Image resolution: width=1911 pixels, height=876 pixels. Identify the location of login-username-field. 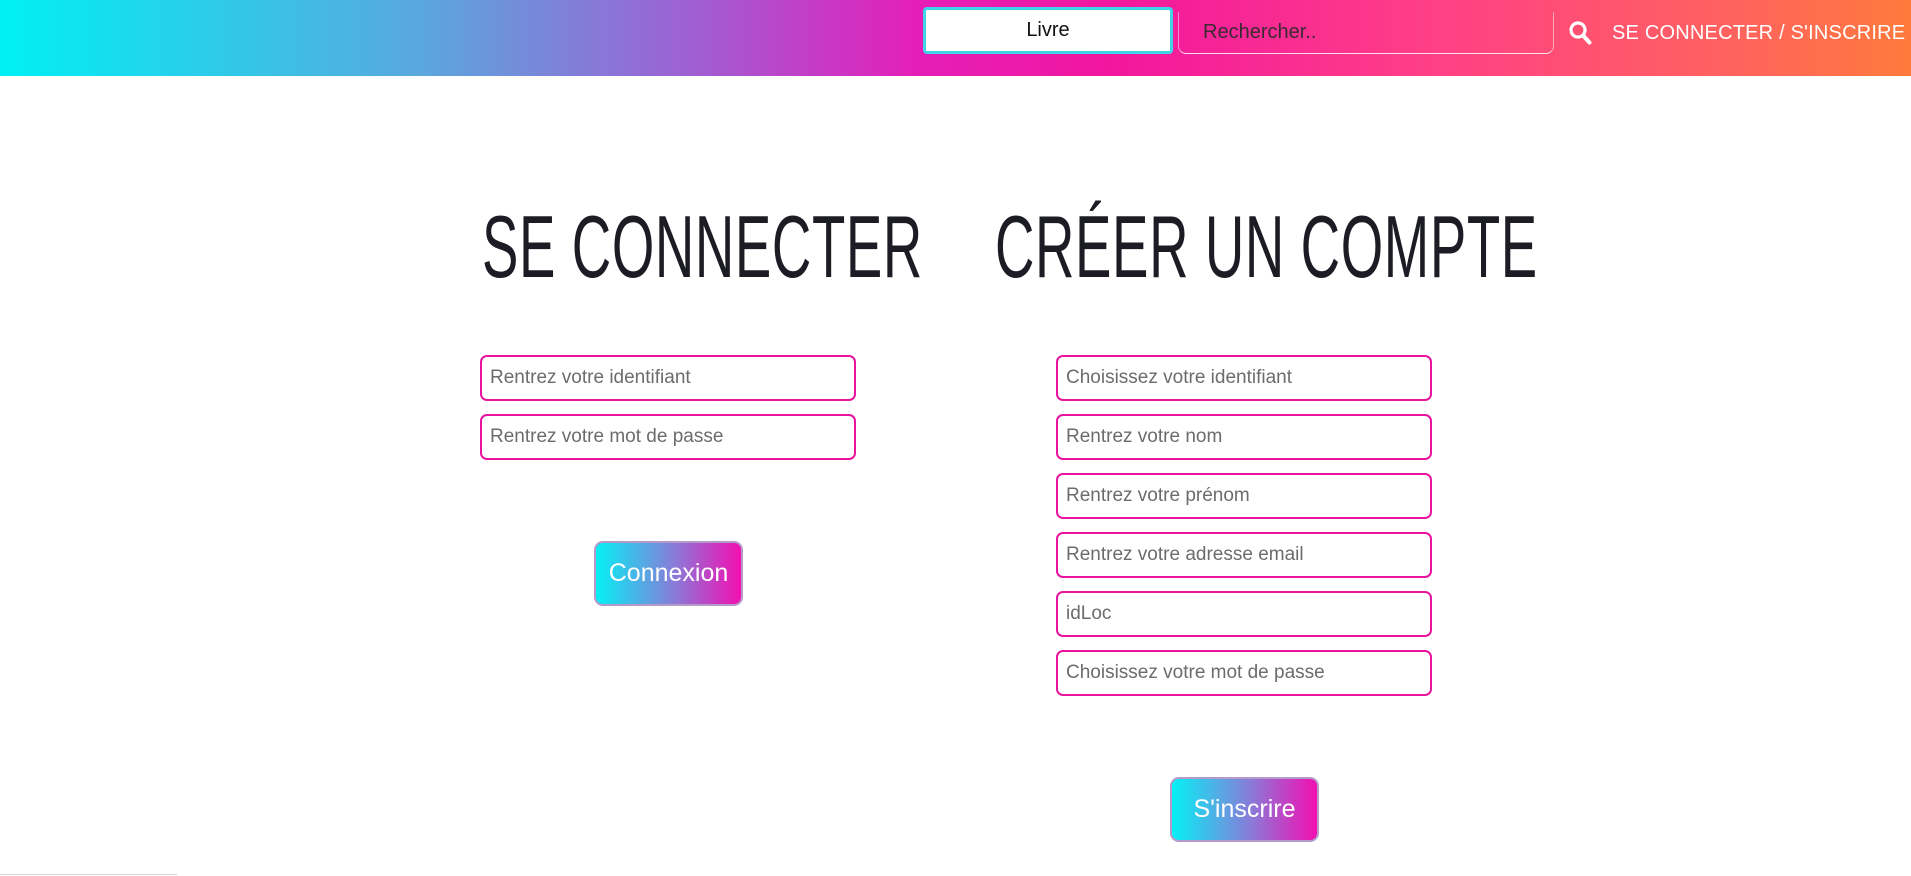
(668, 378).